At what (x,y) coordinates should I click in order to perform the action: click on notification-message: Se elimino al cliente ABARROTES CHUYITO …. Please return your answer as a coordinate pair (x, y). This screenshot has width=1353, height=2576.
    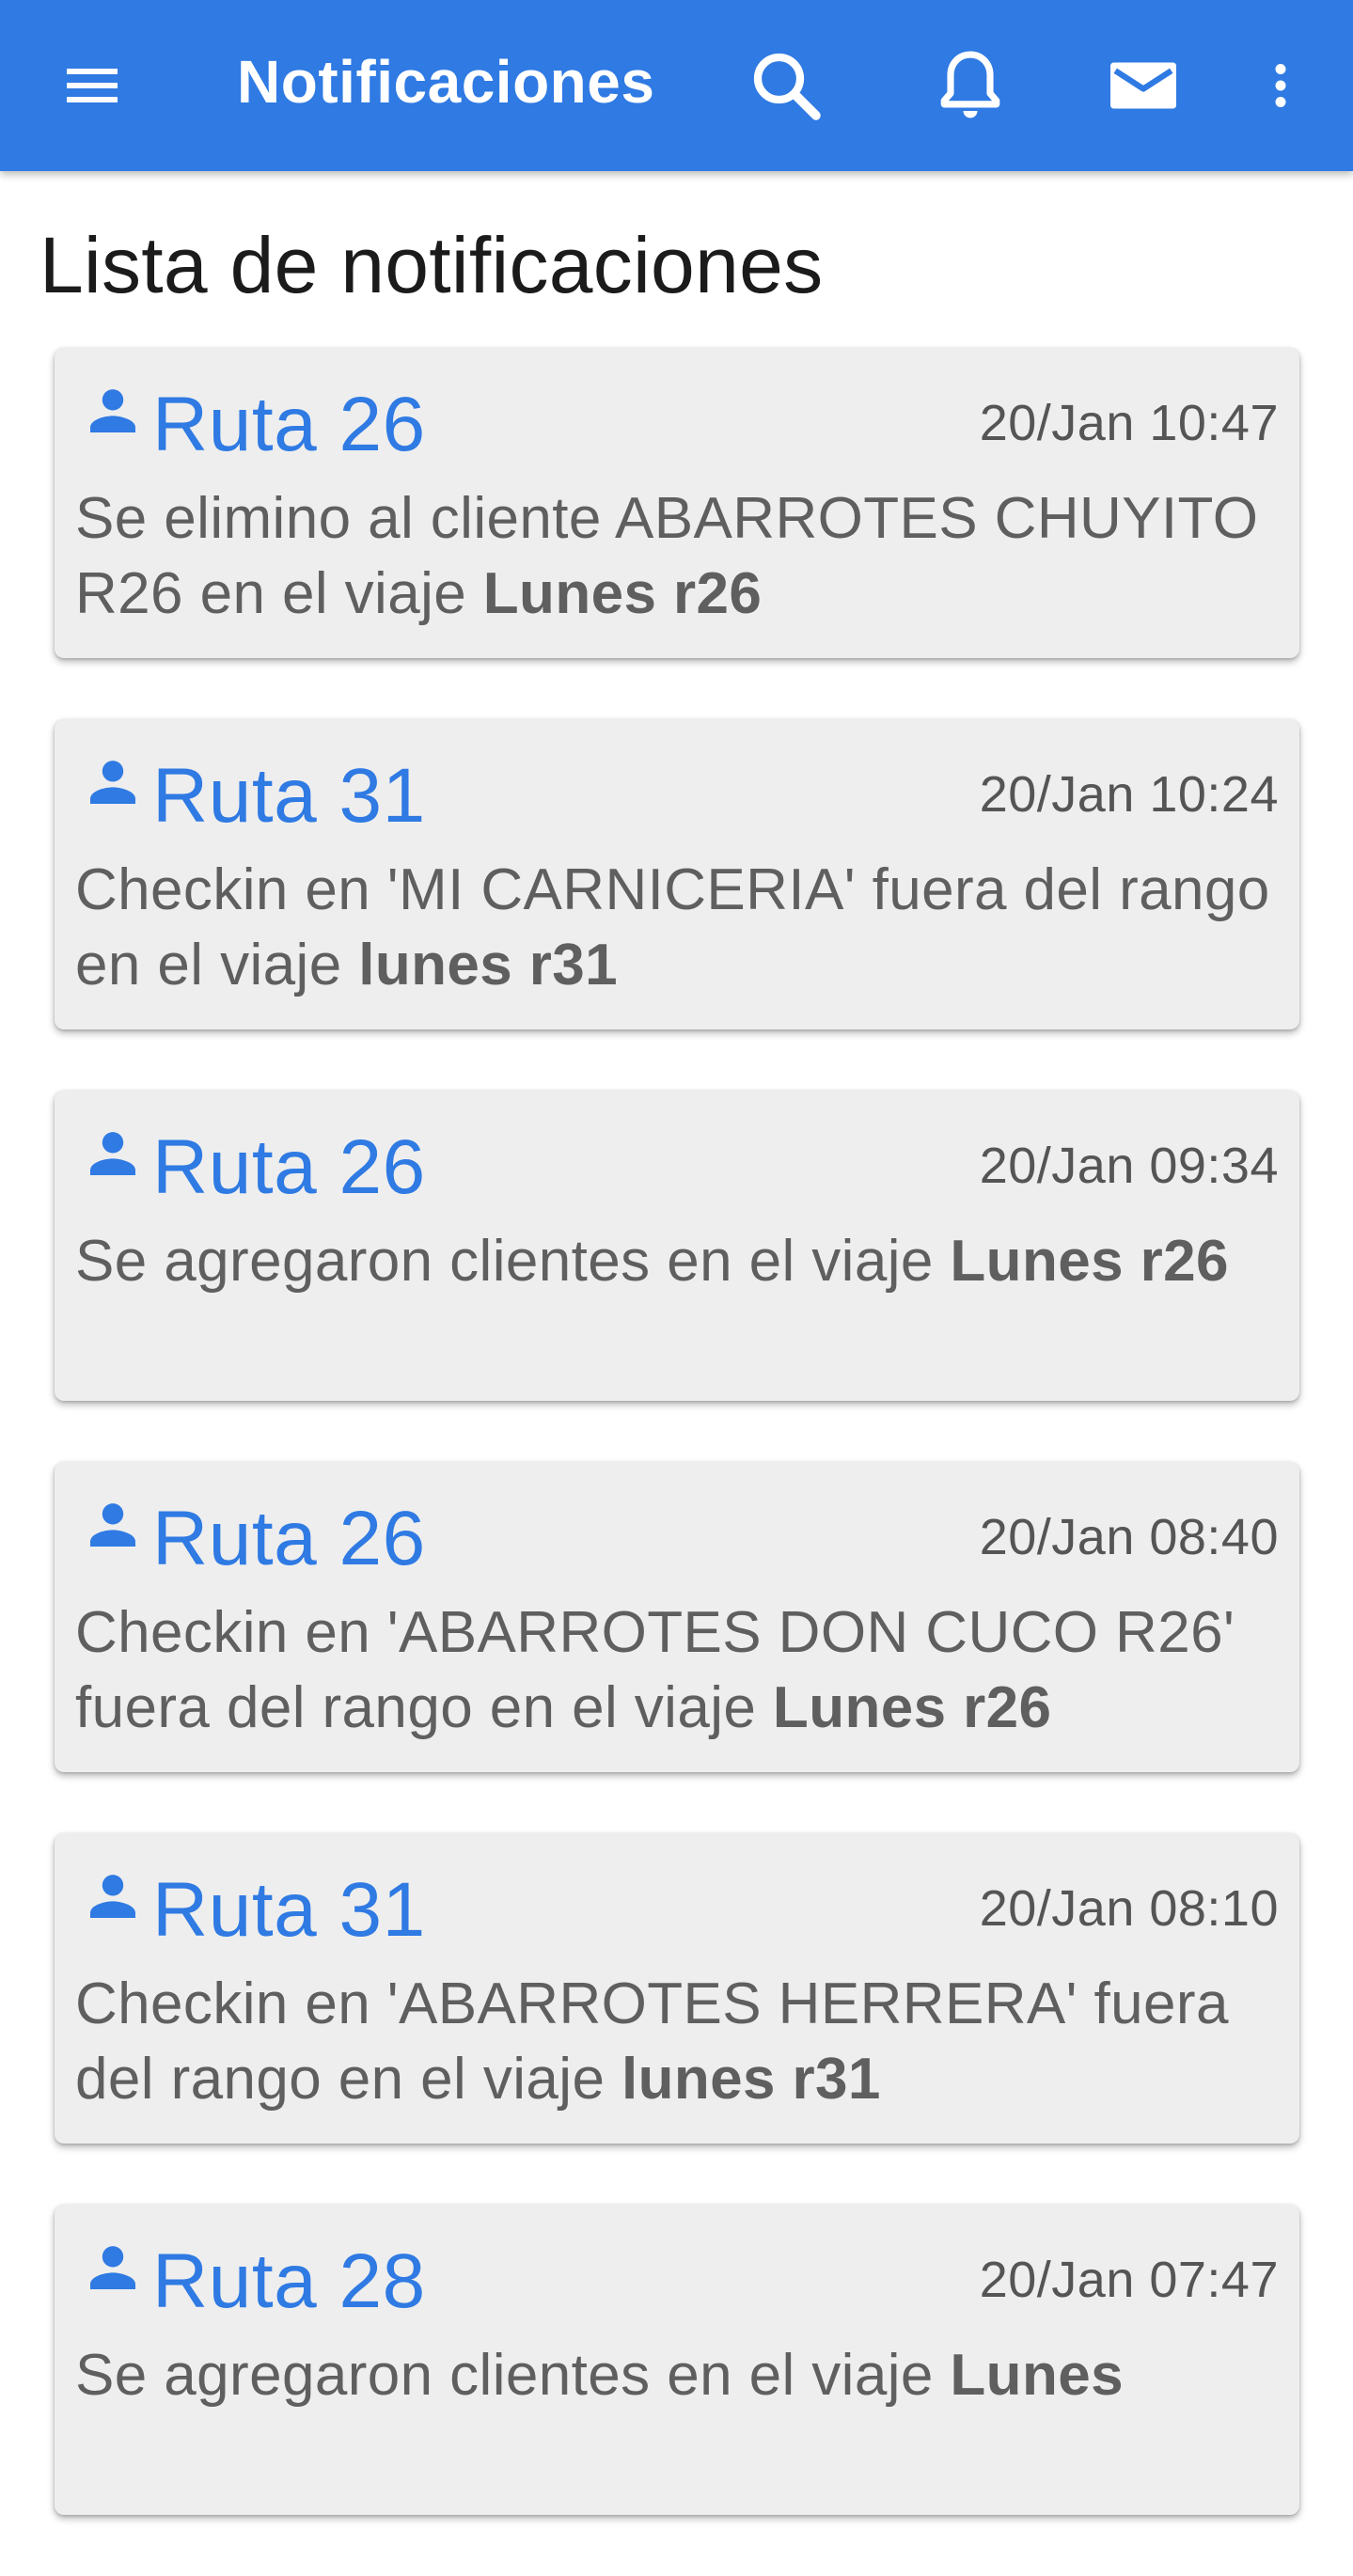
    Looking at the image, I should click on (681, 556).